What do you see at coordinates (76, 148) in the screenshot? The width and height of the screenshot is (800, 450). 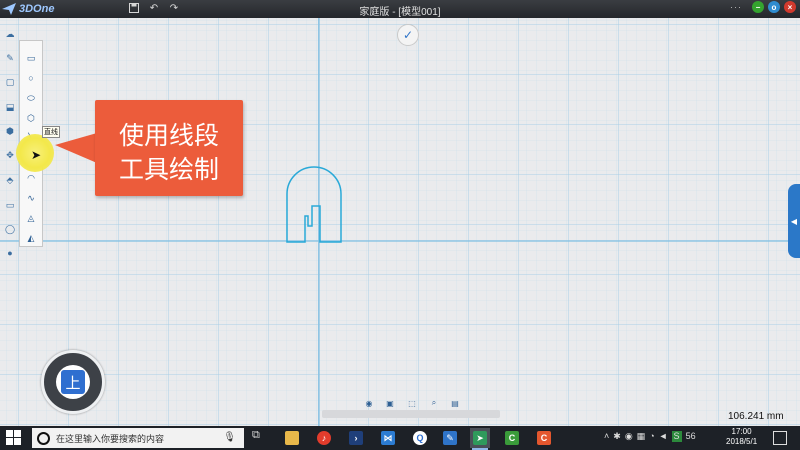 I see `callout-pointer` at bounding box center [76, 148].